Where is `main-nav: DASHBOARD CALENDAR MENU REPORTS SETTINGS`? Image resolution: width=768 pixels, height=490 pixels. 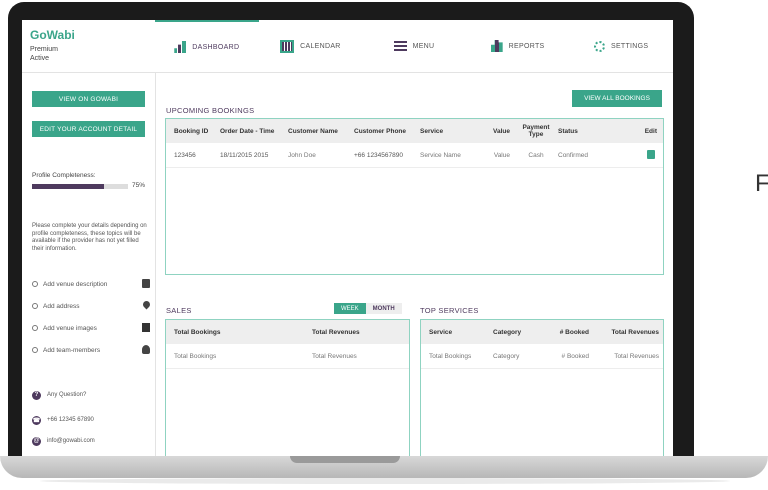 main-nav: DASHBOARD CALENDAR MENU REPORTS SETTINGS is located at coordinates (414, 46).